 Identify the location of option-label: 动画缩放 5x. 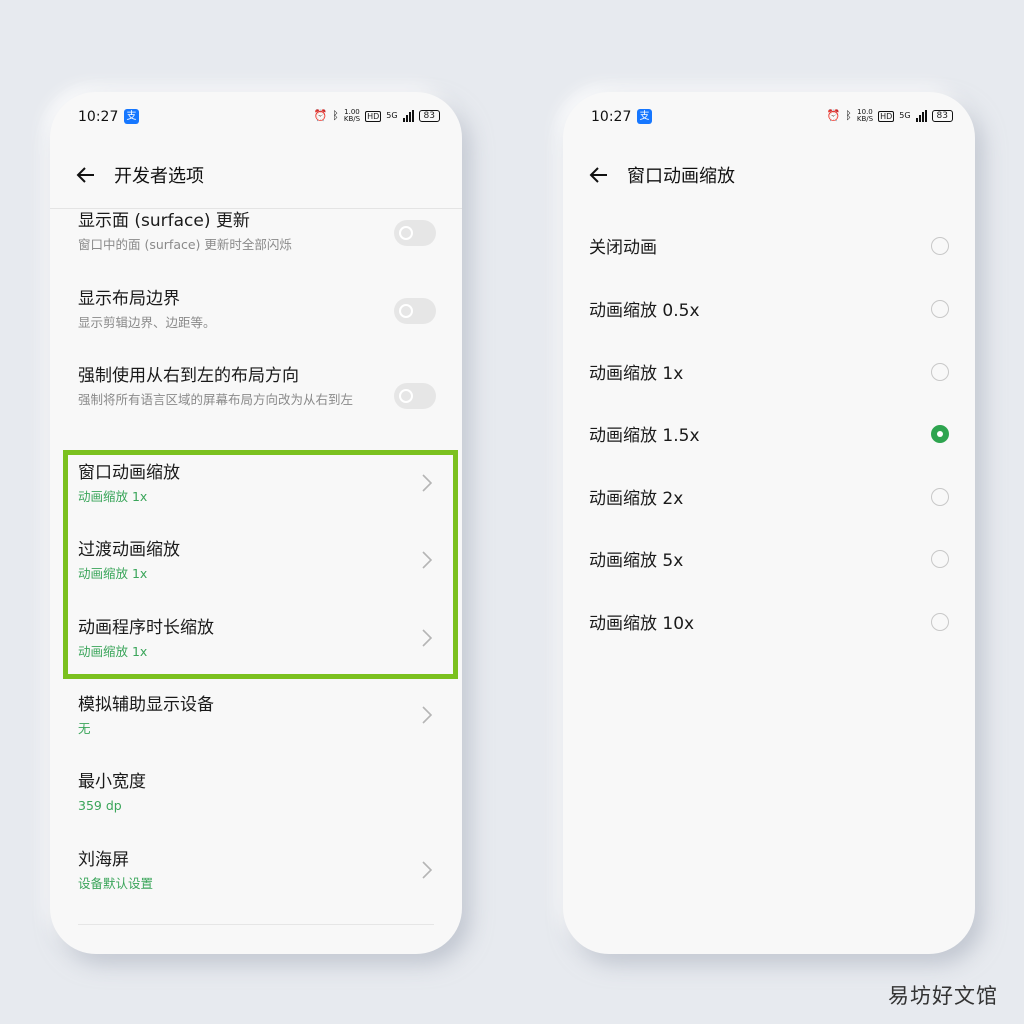
(636, 561).